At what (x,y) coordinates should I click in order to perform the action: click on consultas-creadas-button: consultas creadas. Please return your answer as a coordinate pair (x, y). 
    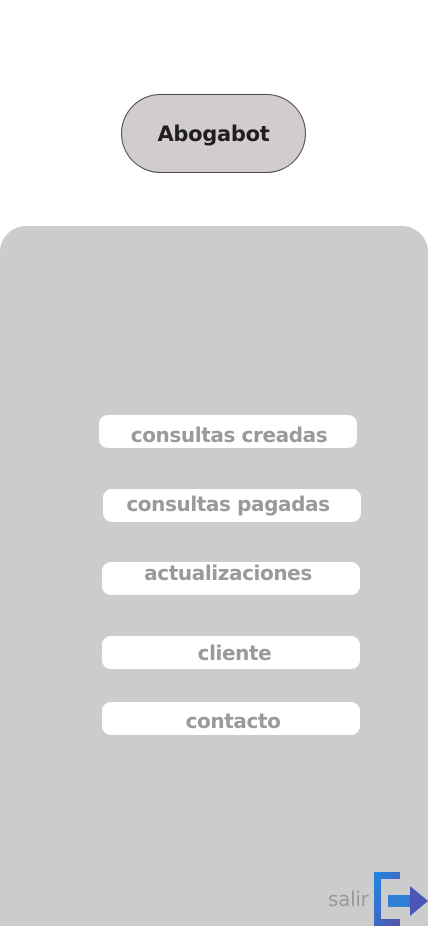
    Looking at the image, I should click on (228, 431).